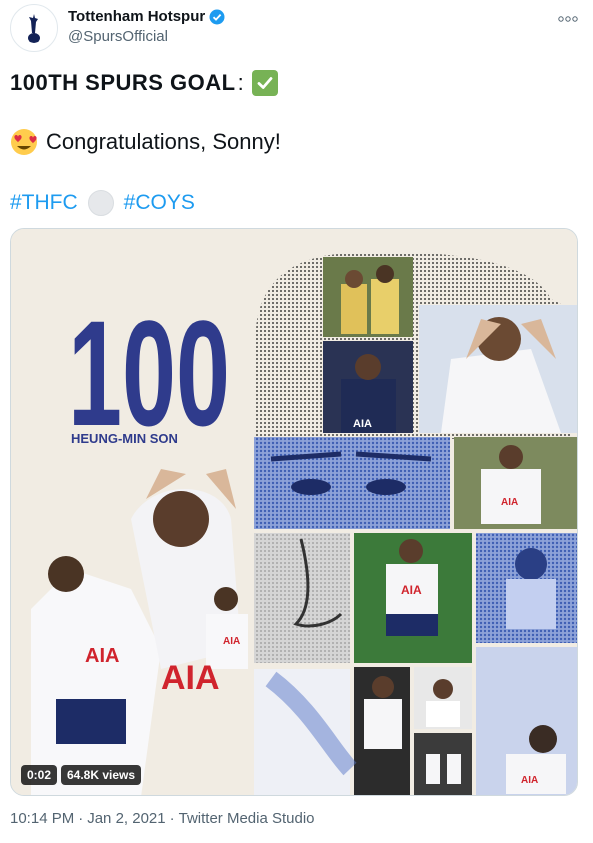 The height and width of the screenshot is (843, 593). What do you see at coordinates (136, 16) in the screenshot?
I see `display-name-text: Tottenham Hotspur` at bounding box center [136, 16].